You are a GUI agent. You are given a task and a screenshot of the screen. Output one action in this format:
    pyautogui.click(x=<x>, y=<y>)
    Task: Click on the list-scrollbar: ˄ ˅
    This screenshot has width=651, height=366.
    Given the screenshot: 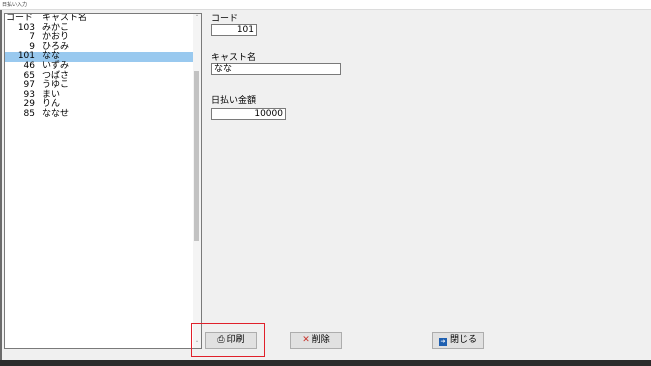 What is the action you would take?
    pyautogui.click(x=197, y=181)
    